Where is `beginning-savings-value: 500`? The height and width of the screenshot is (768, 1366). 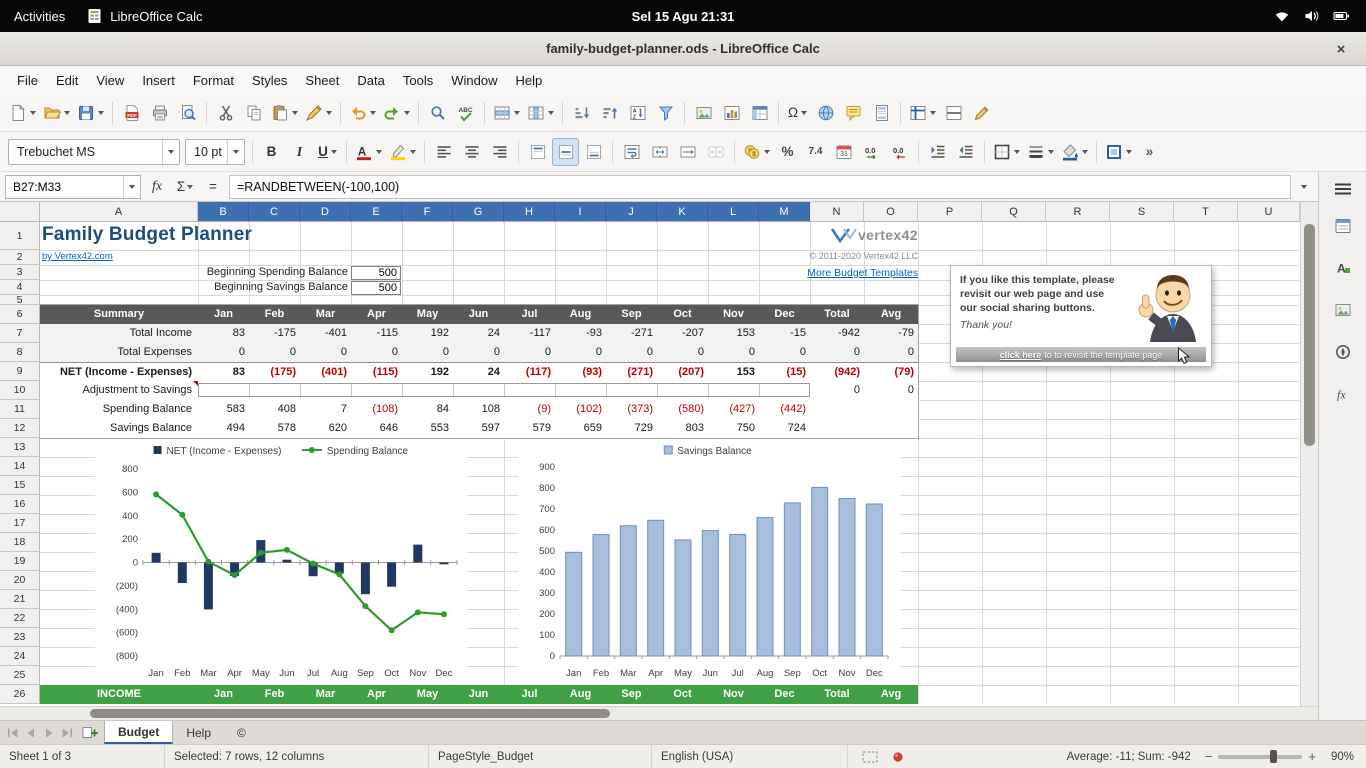 beginning-savings-value: 500 is located at coordinates (376, 288).